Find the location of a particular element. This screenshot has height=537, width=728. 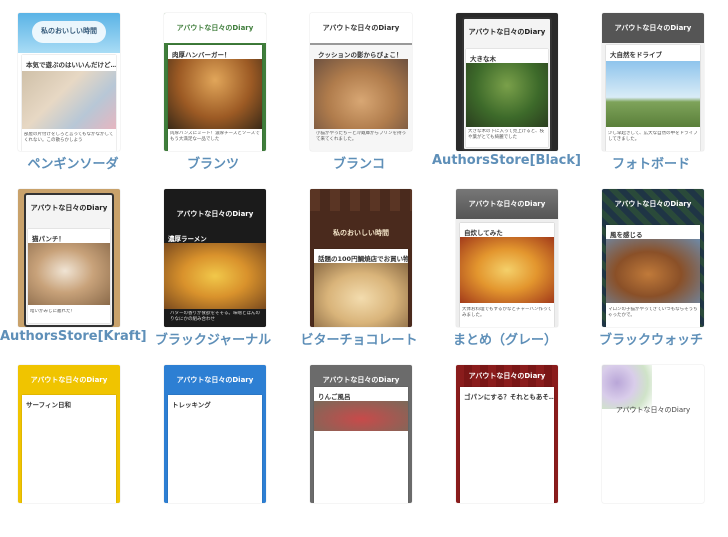

post-snippet: 小猫がやったちーと冷蔵庫からプリンを持って来てくれました。 is located at coordinates (361, 136).